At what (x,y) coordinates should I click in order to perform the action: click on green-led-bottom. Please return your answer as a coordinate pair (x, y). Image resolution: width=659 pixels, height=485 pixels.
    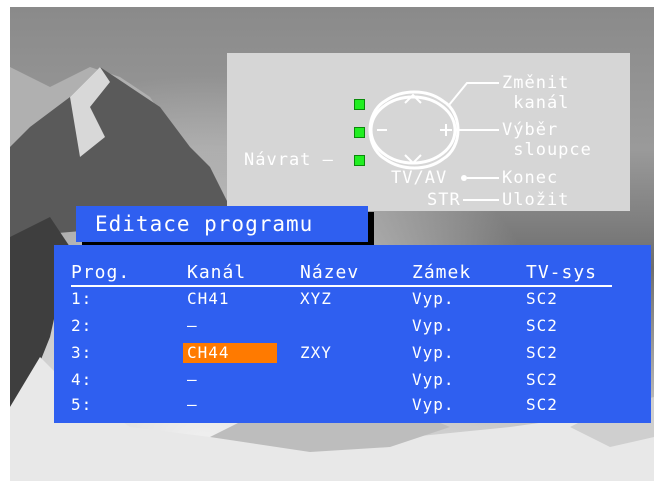
    Looking at the image, I should click on (359, 160).